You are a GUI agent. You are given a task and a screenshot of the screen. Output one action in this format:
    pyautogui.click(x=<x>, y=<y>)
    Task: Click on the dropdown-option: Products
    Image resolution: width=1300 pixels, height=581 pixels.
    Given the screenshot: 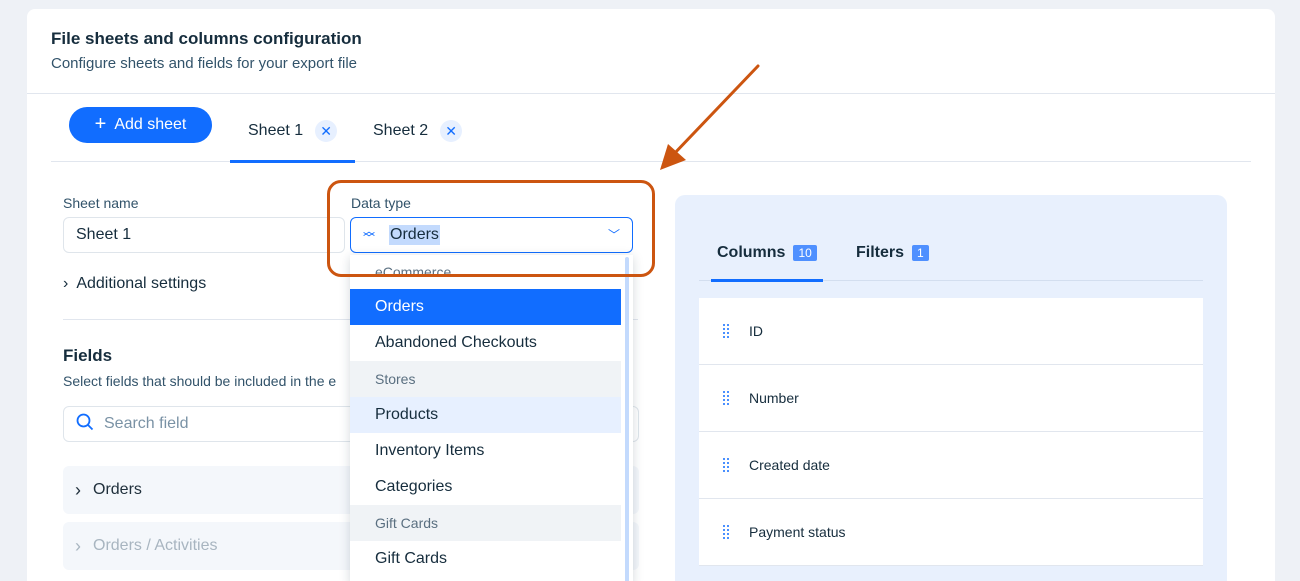 What is the action you would take?
    pyautogui.click(x=485, y=415)
    